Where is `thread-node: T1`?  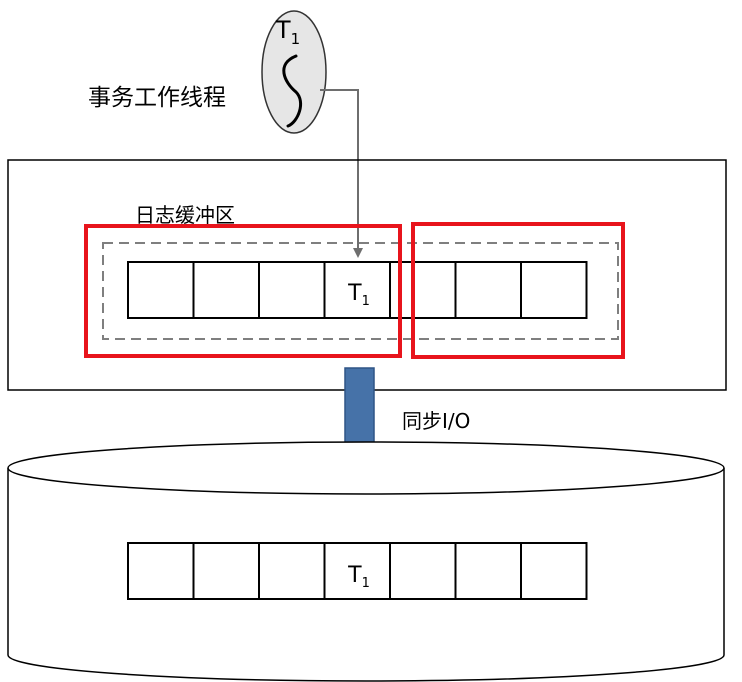 thread-node: T1 is located at coordinates (294, 72).